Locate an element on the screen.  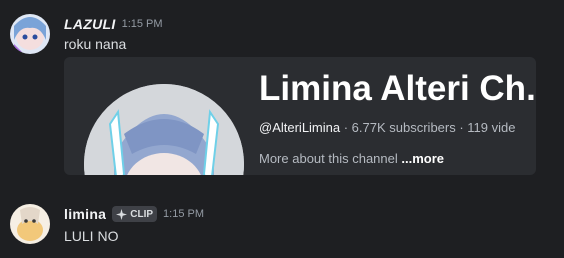
channel-title: Limina Alteri Ch. is located at coordinates (397, 89).